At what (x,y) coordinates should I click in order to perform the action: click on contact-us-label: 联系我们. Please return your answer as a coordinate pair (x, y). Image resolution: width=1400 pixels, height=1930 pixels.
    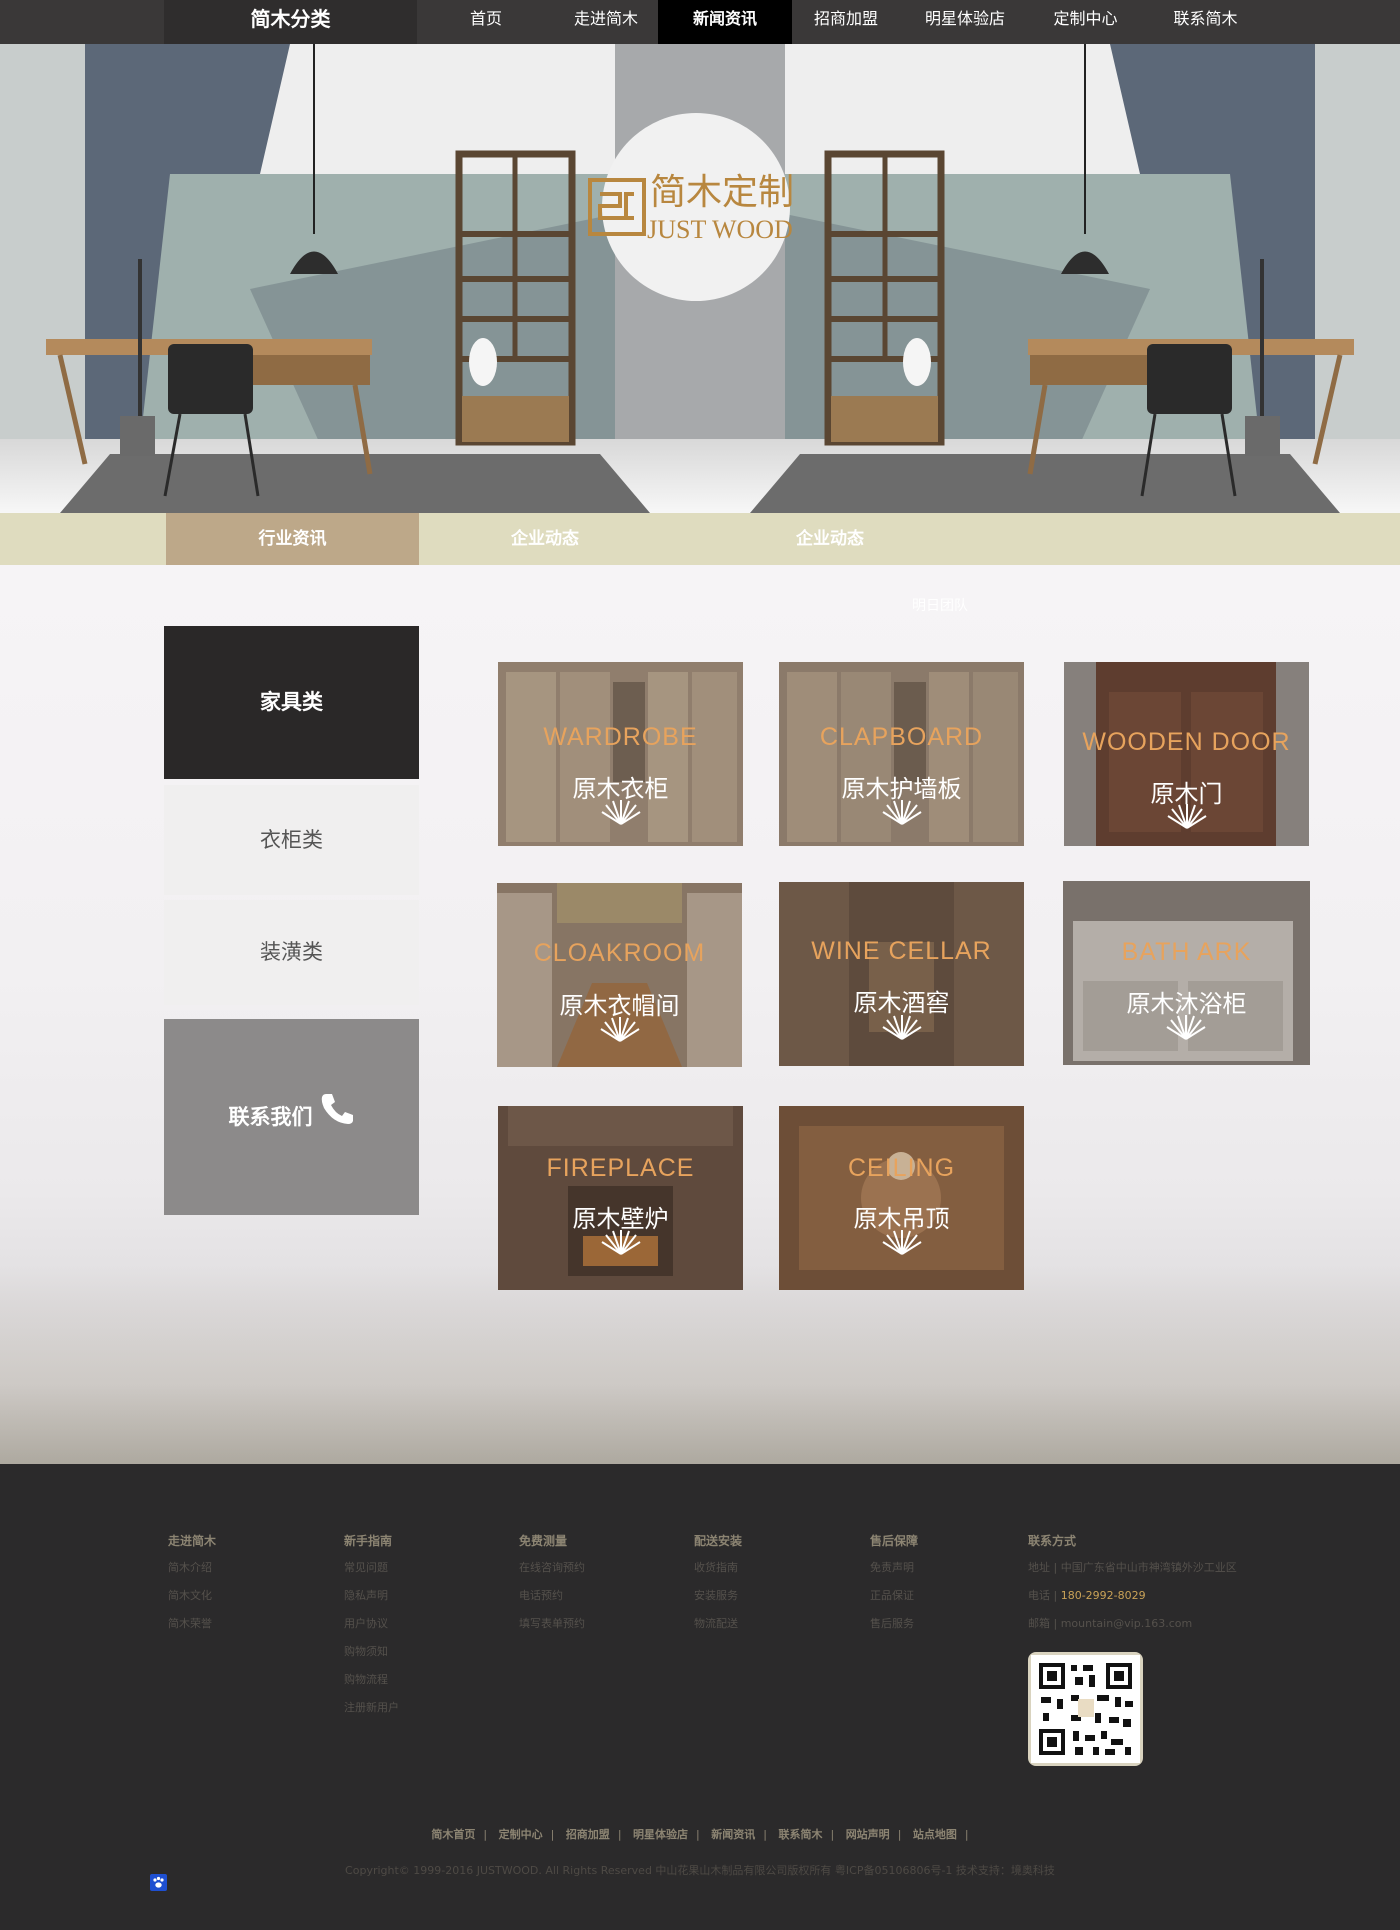
    Looking at the image, I should click on (270, 1117).